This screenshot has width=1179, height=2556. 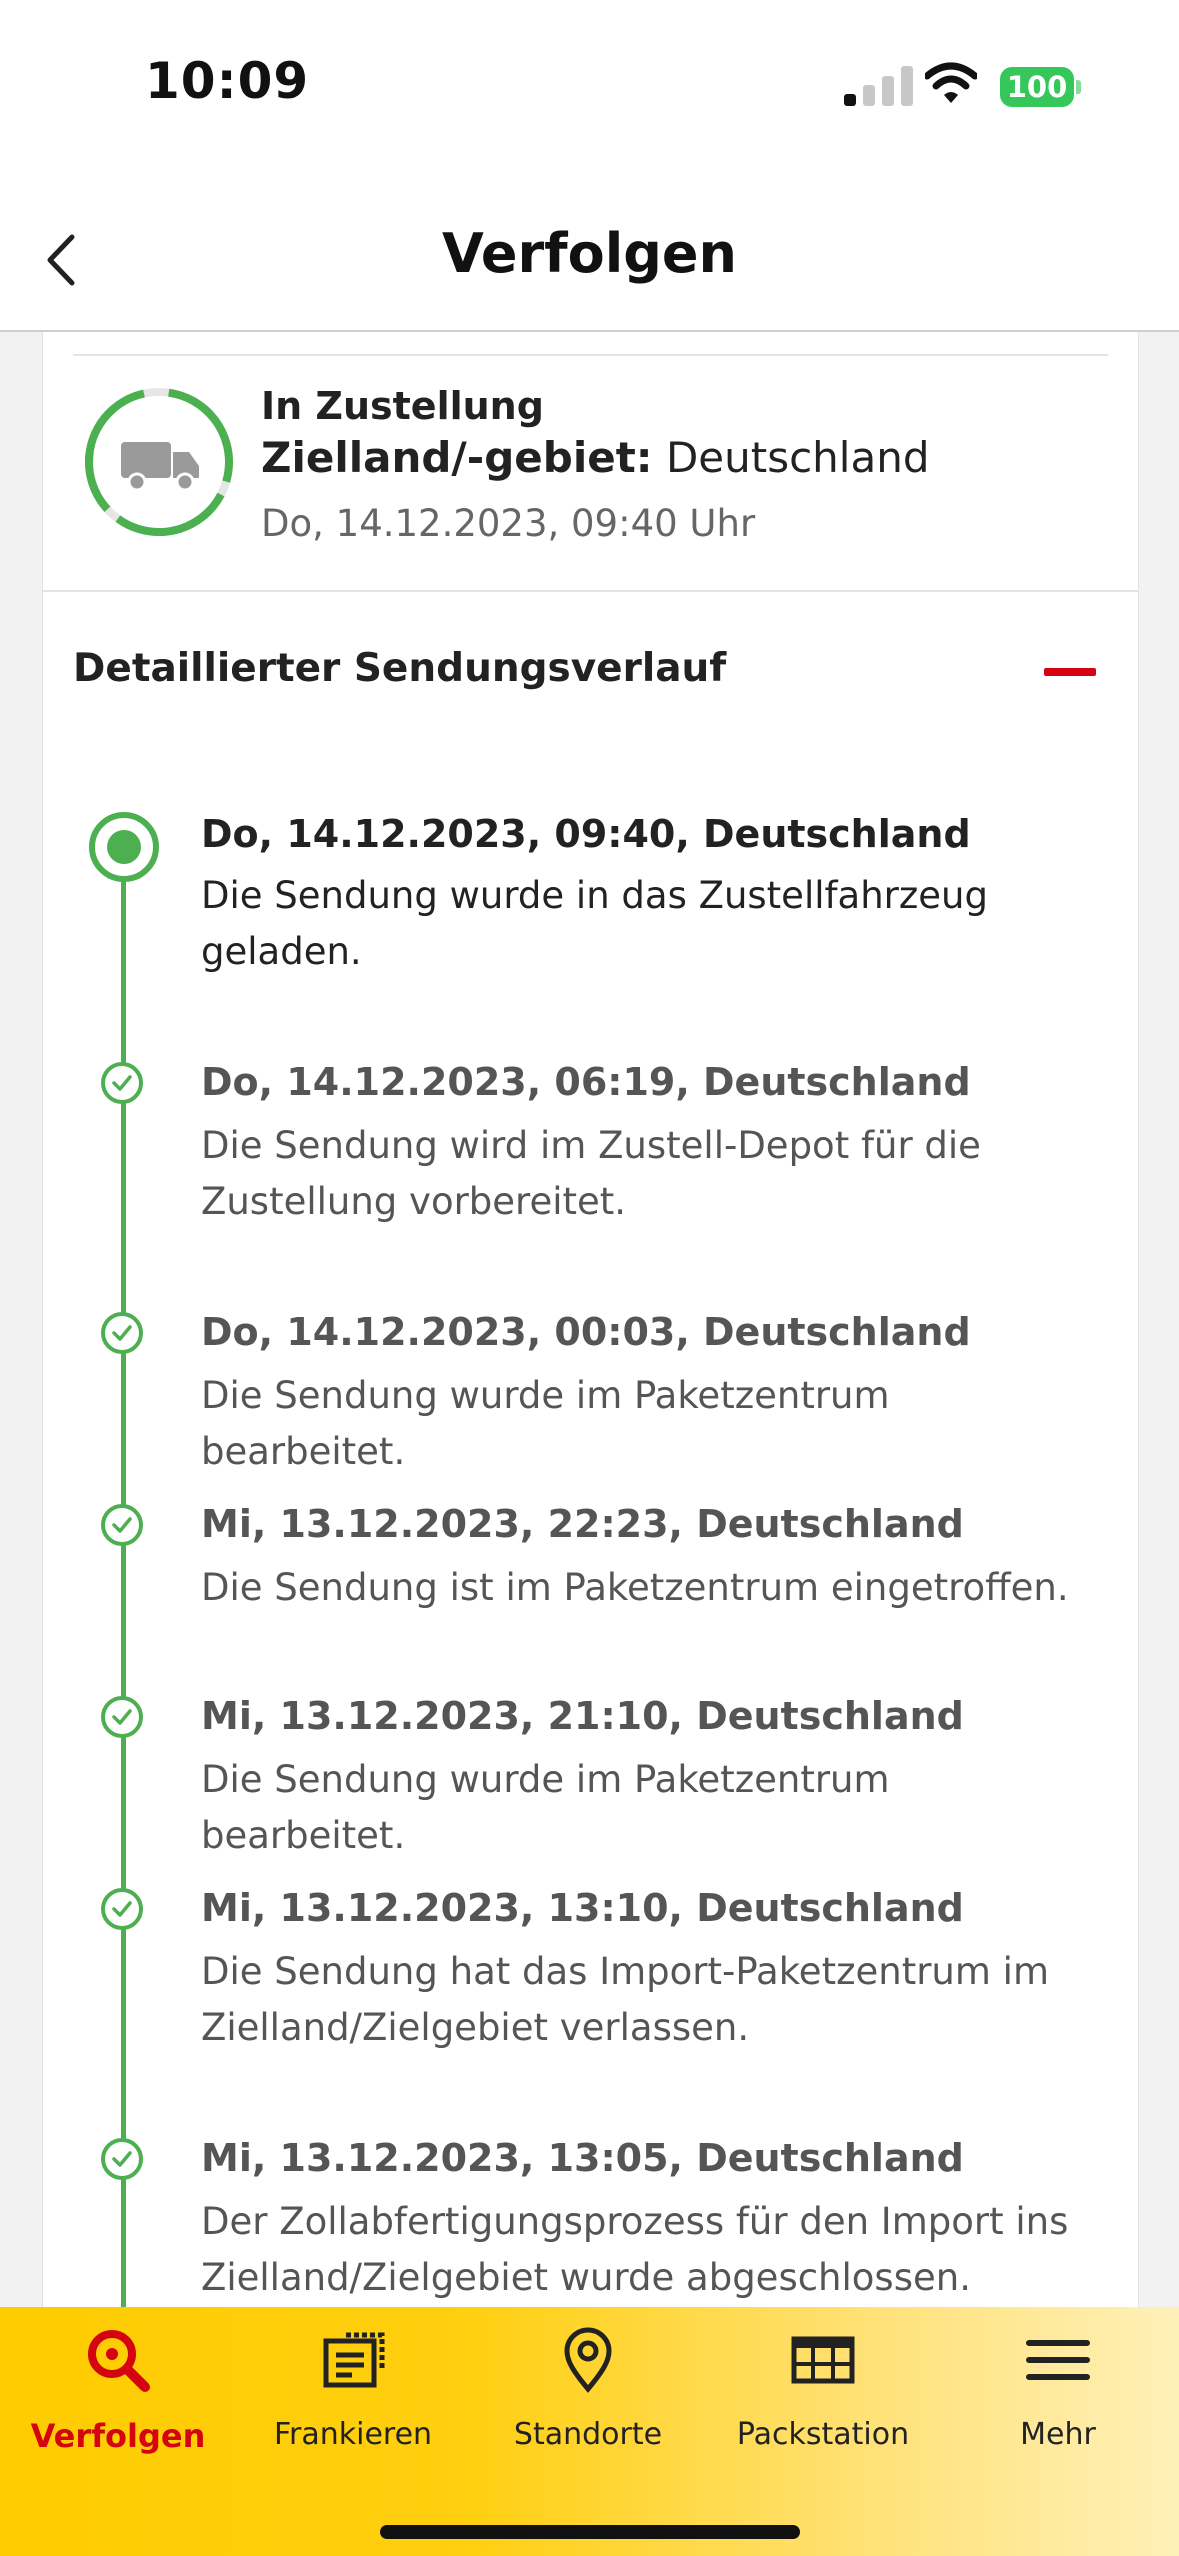 I want to click on status-title: In Zustellung, so click(x=402, y=406).